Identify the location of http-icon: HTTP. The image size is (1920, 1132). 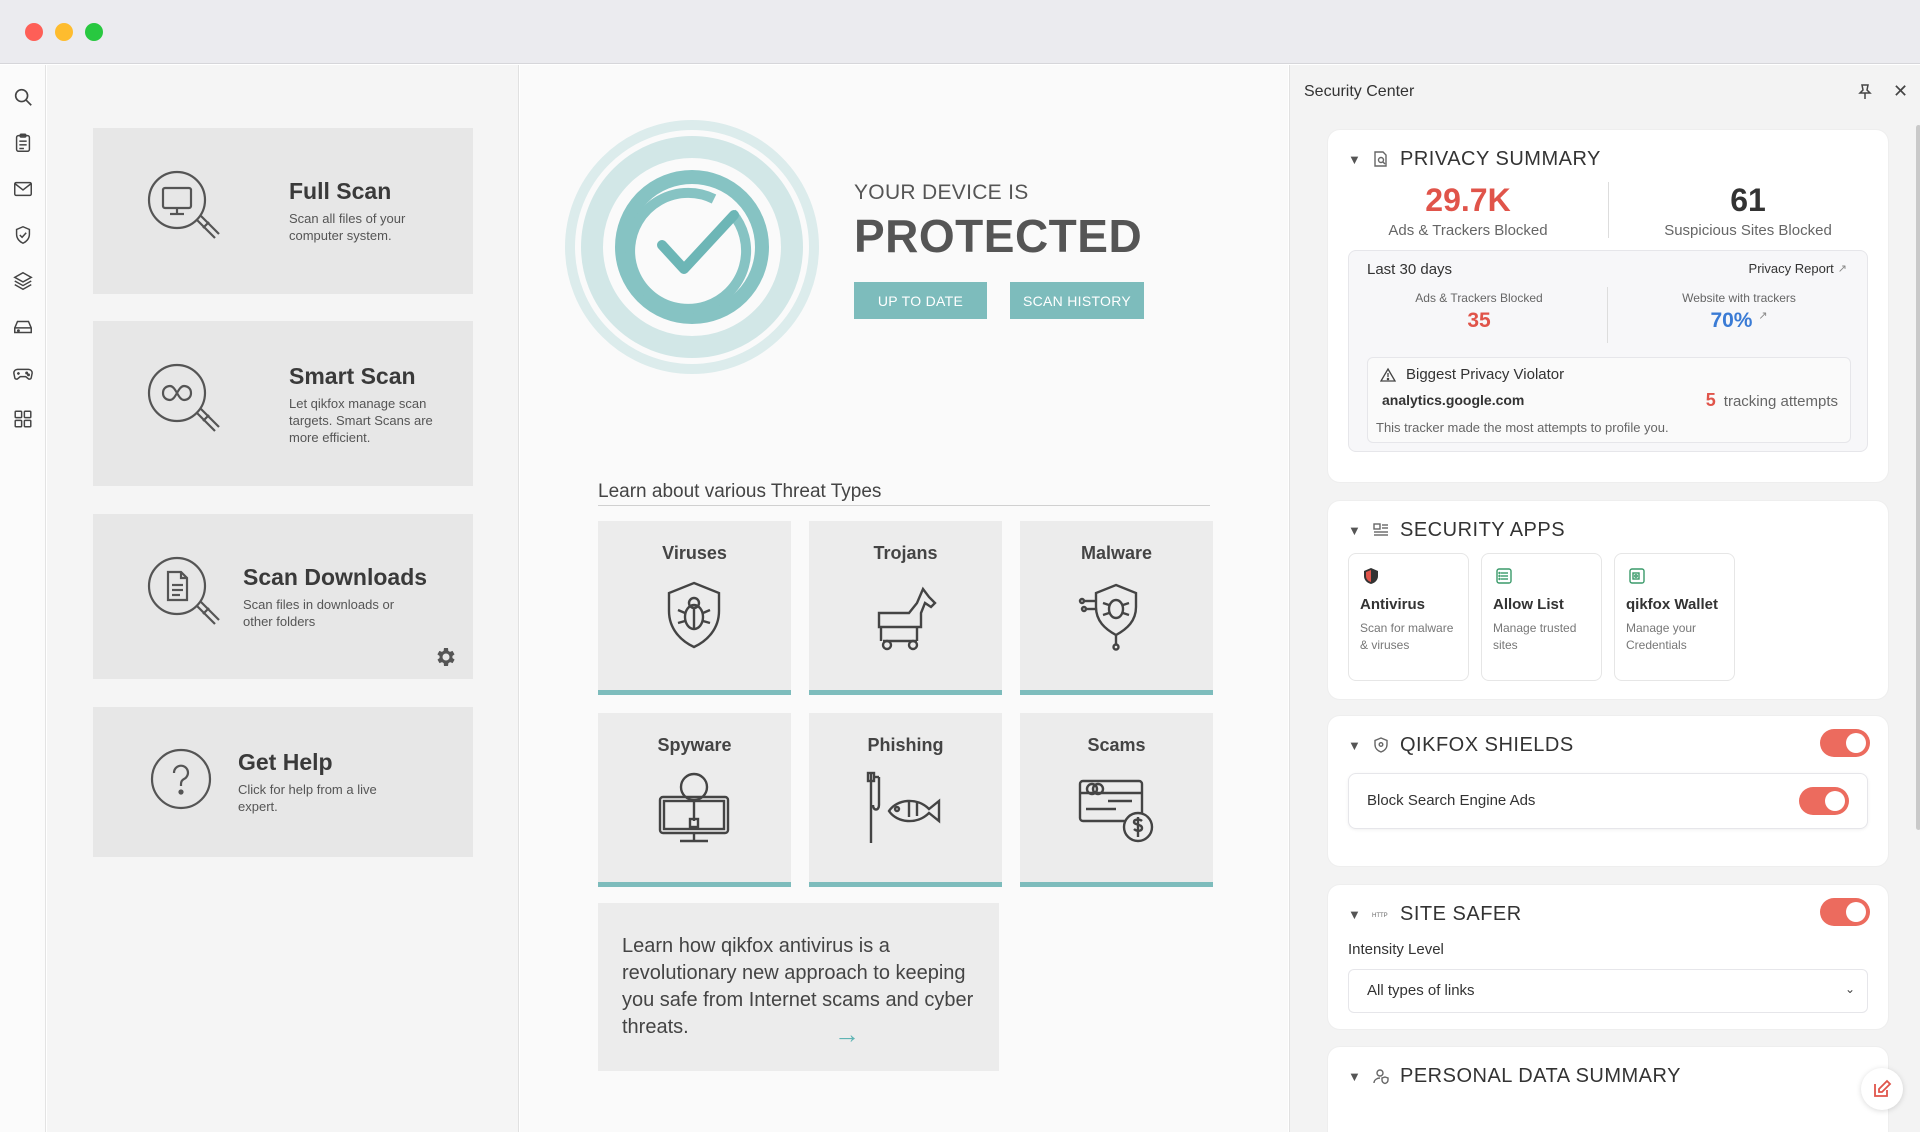
(1380, 916).